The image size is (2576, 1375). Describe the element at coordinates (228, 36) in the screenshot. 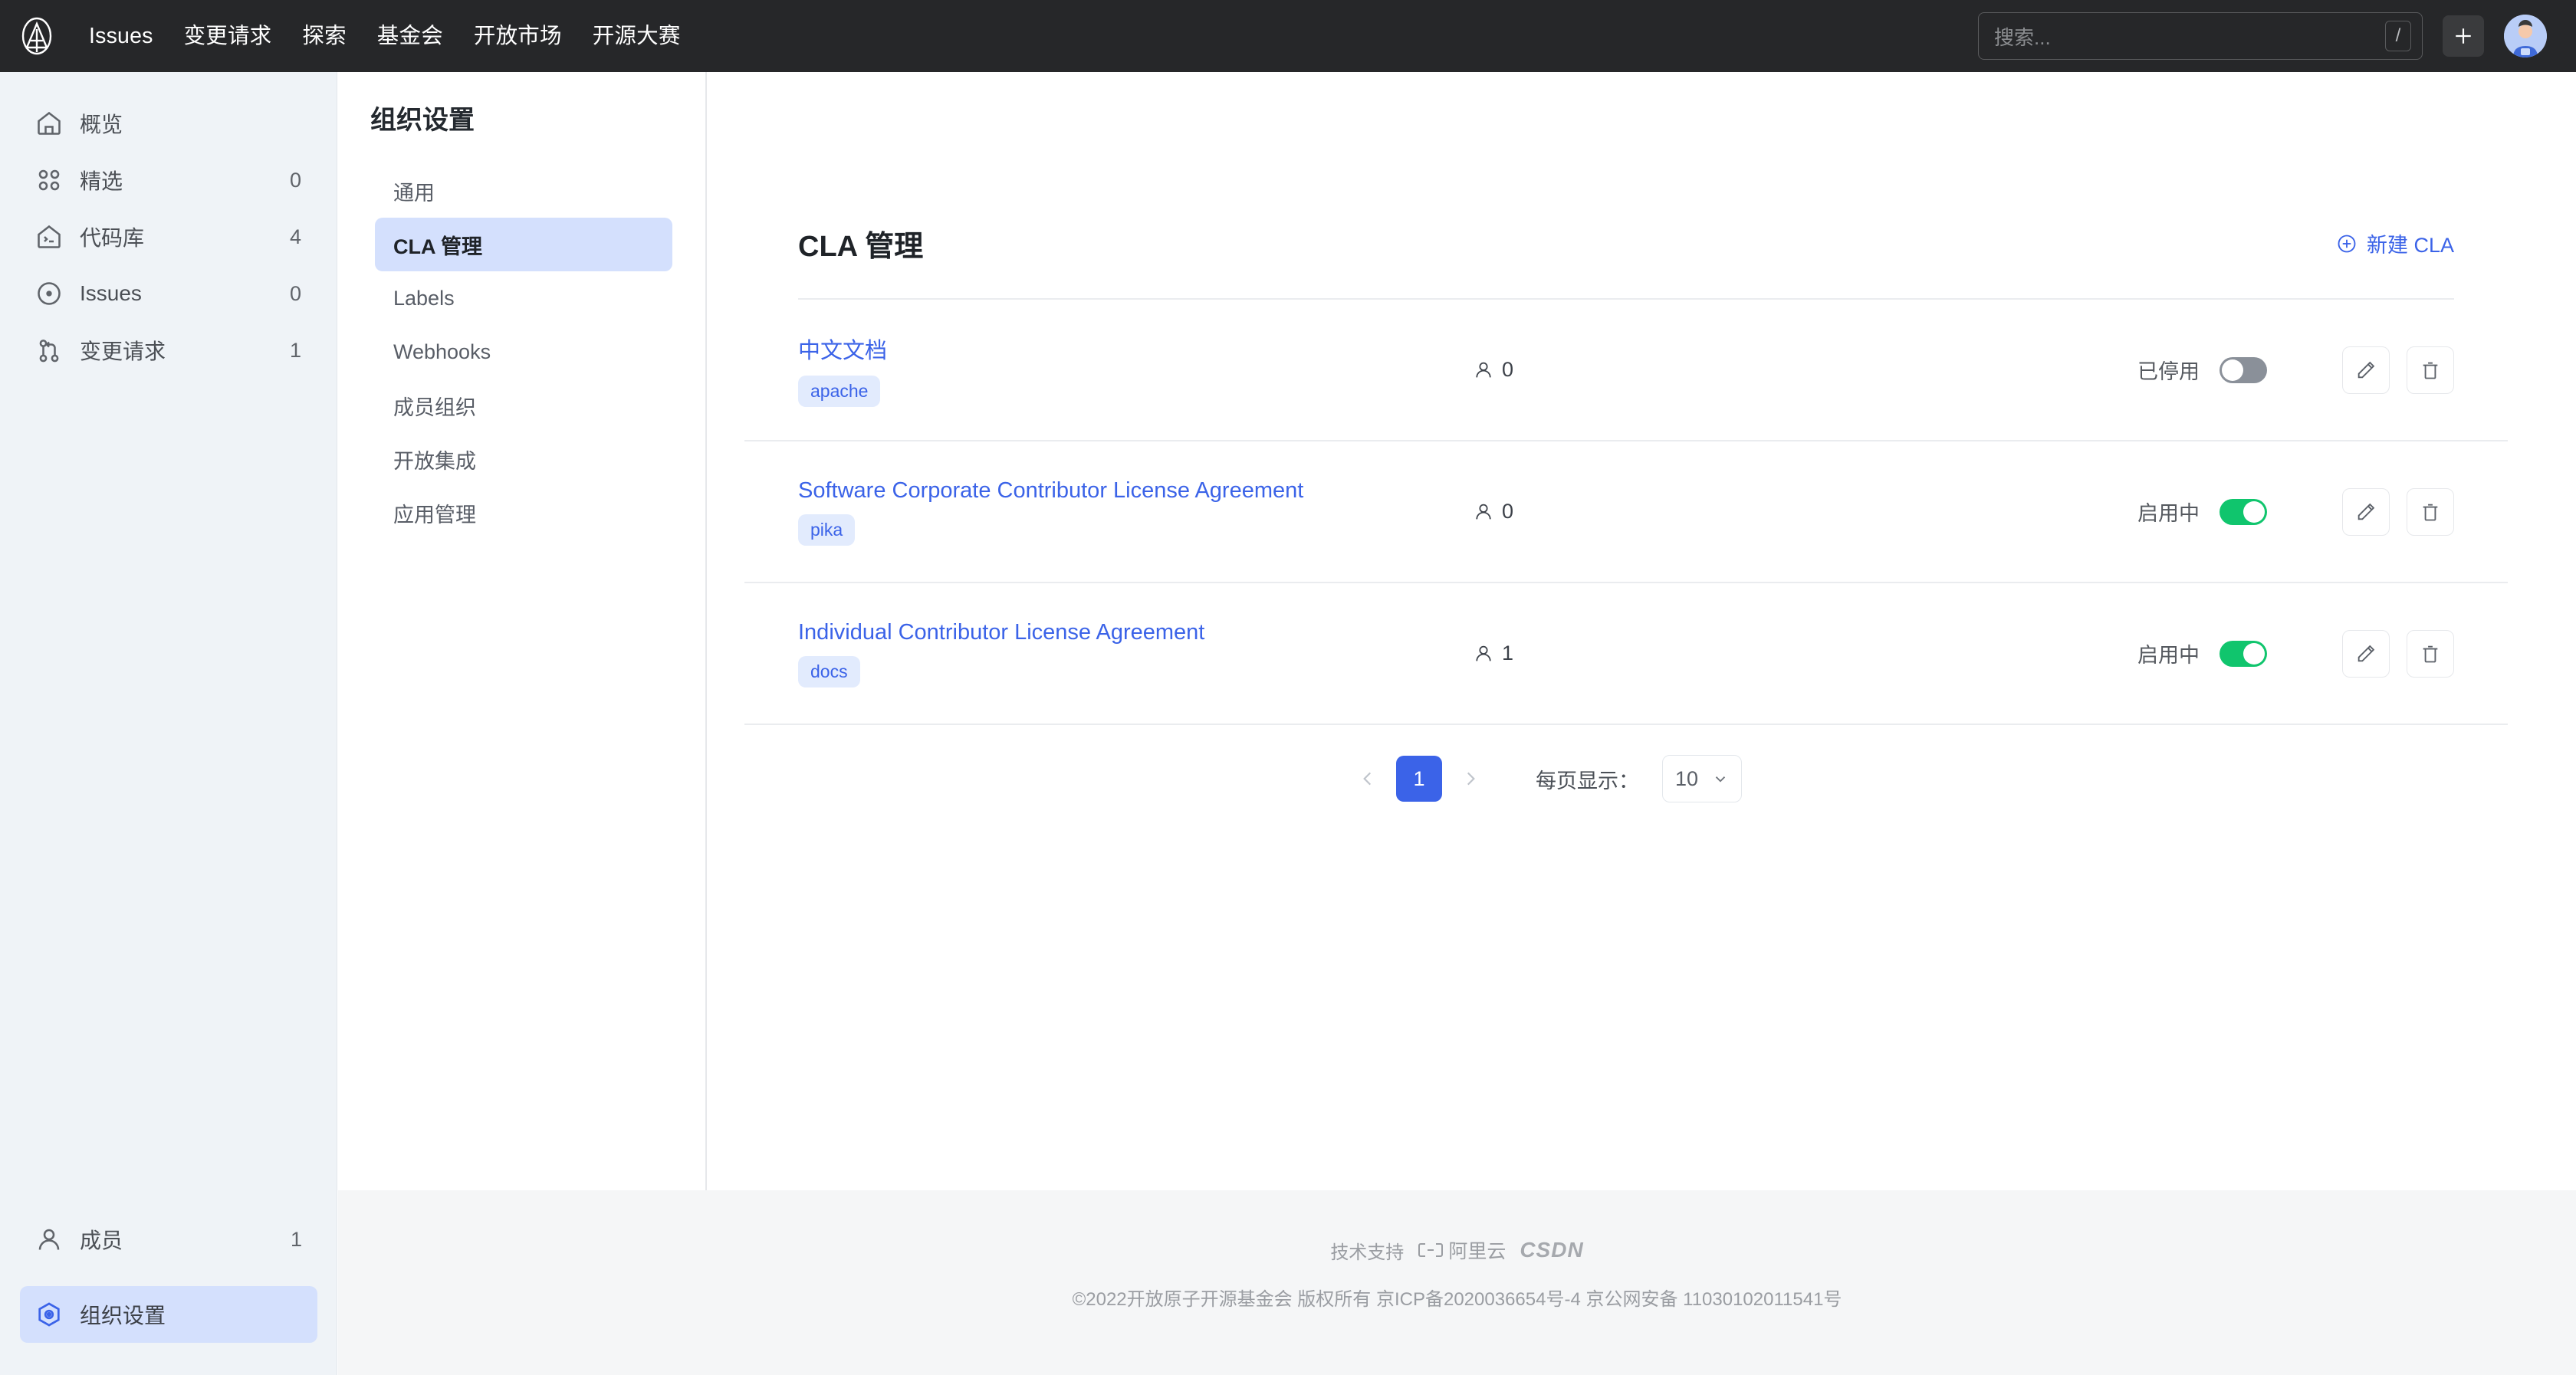

I see `topnav-item-changes: 变更请求` at that location.